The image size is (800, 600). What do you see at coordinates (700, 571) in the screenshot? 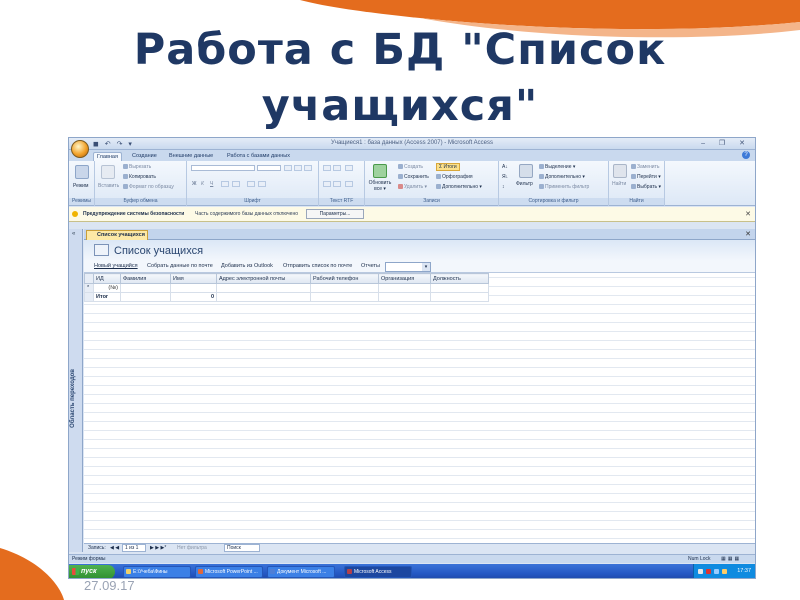
I see `language-icon` at bounding box center [700, 571].